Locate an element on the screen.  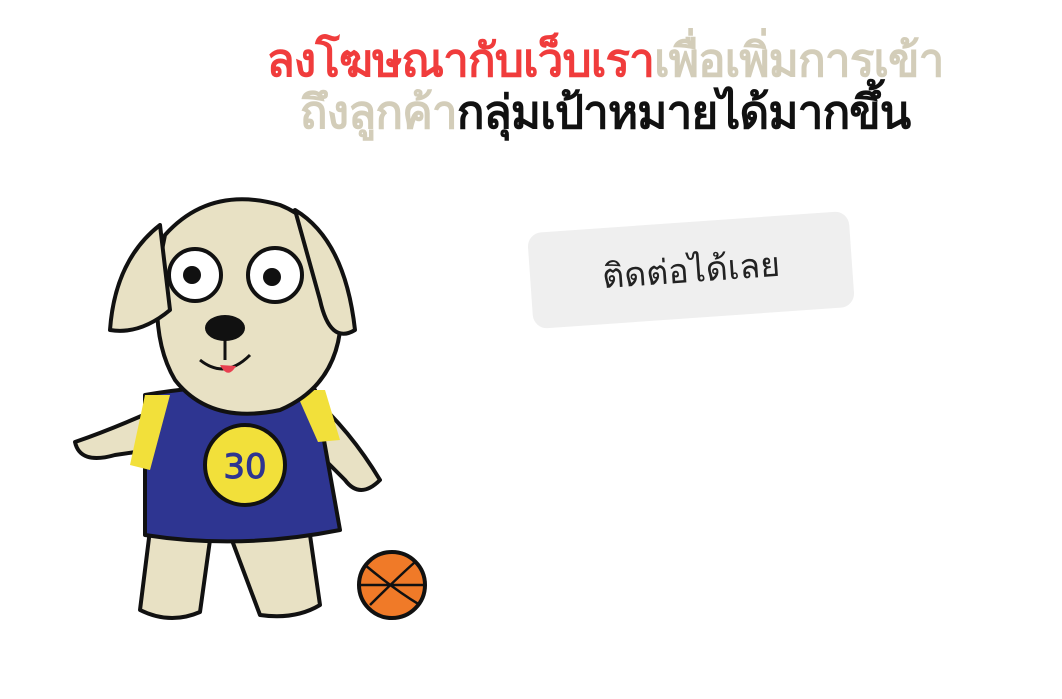
headline-beige-text: เพื่อเพิ่มการเข้า is located at coordinates (798, 60).